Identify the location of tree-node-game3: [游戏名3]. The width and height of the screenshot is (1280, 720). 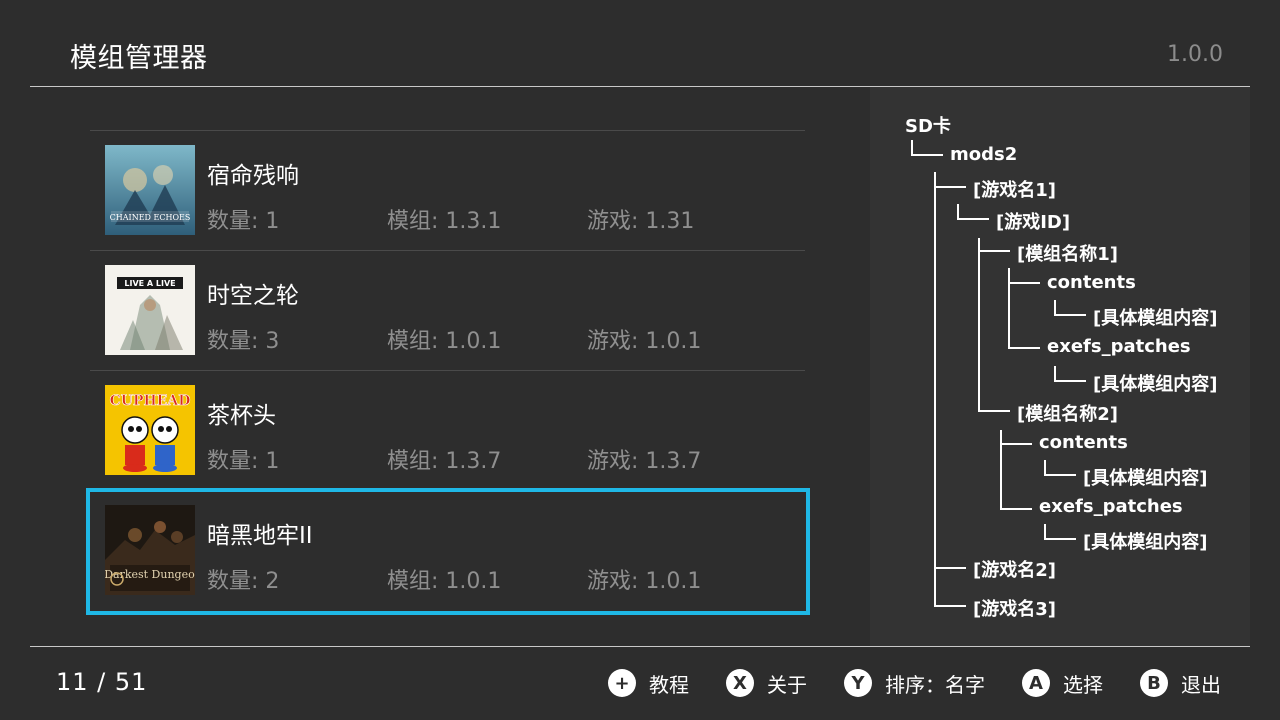
(1014, 609).